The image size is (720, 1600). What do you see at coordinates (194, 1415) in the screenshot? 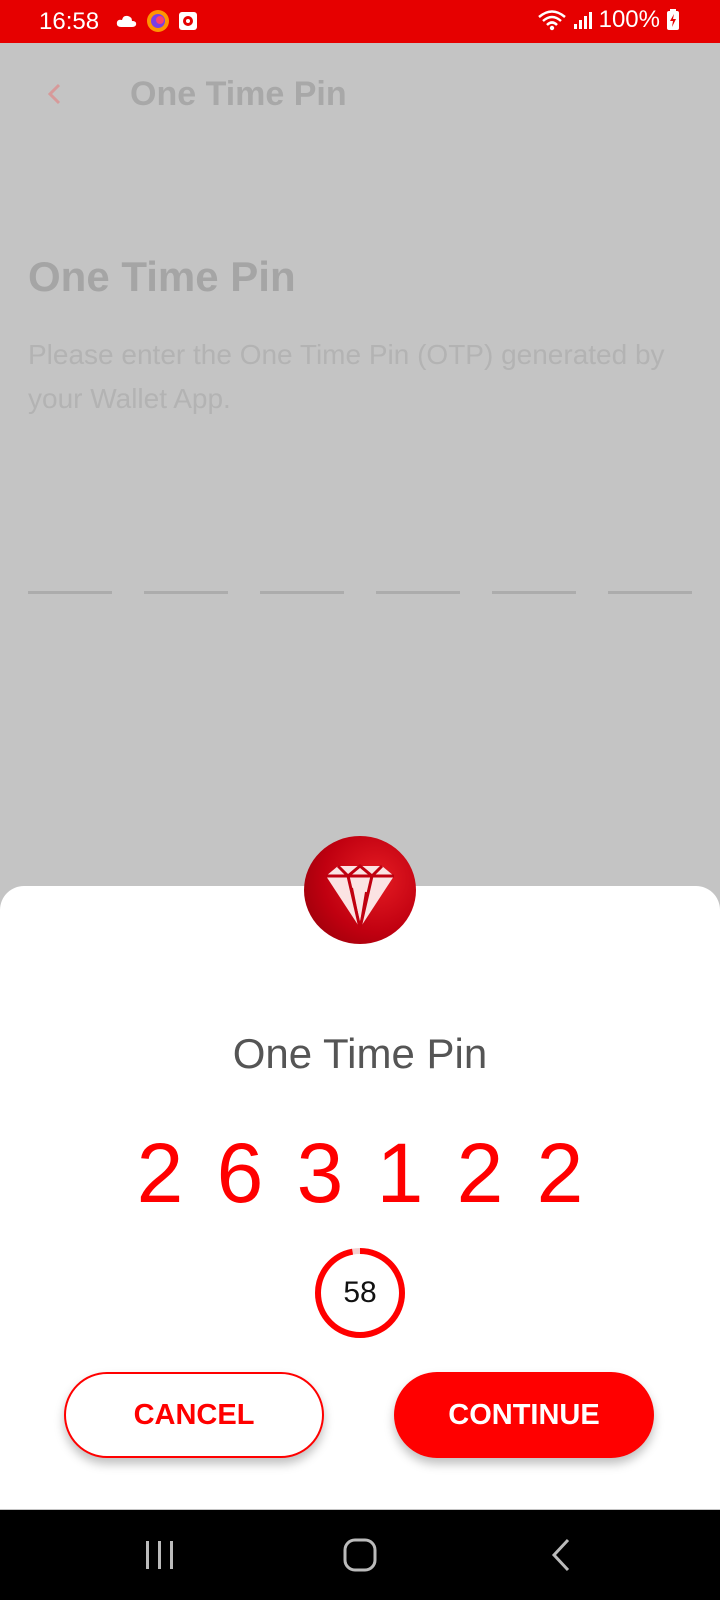
I see `cancel-button: CANCEL` at bounding box center [194, 1415].